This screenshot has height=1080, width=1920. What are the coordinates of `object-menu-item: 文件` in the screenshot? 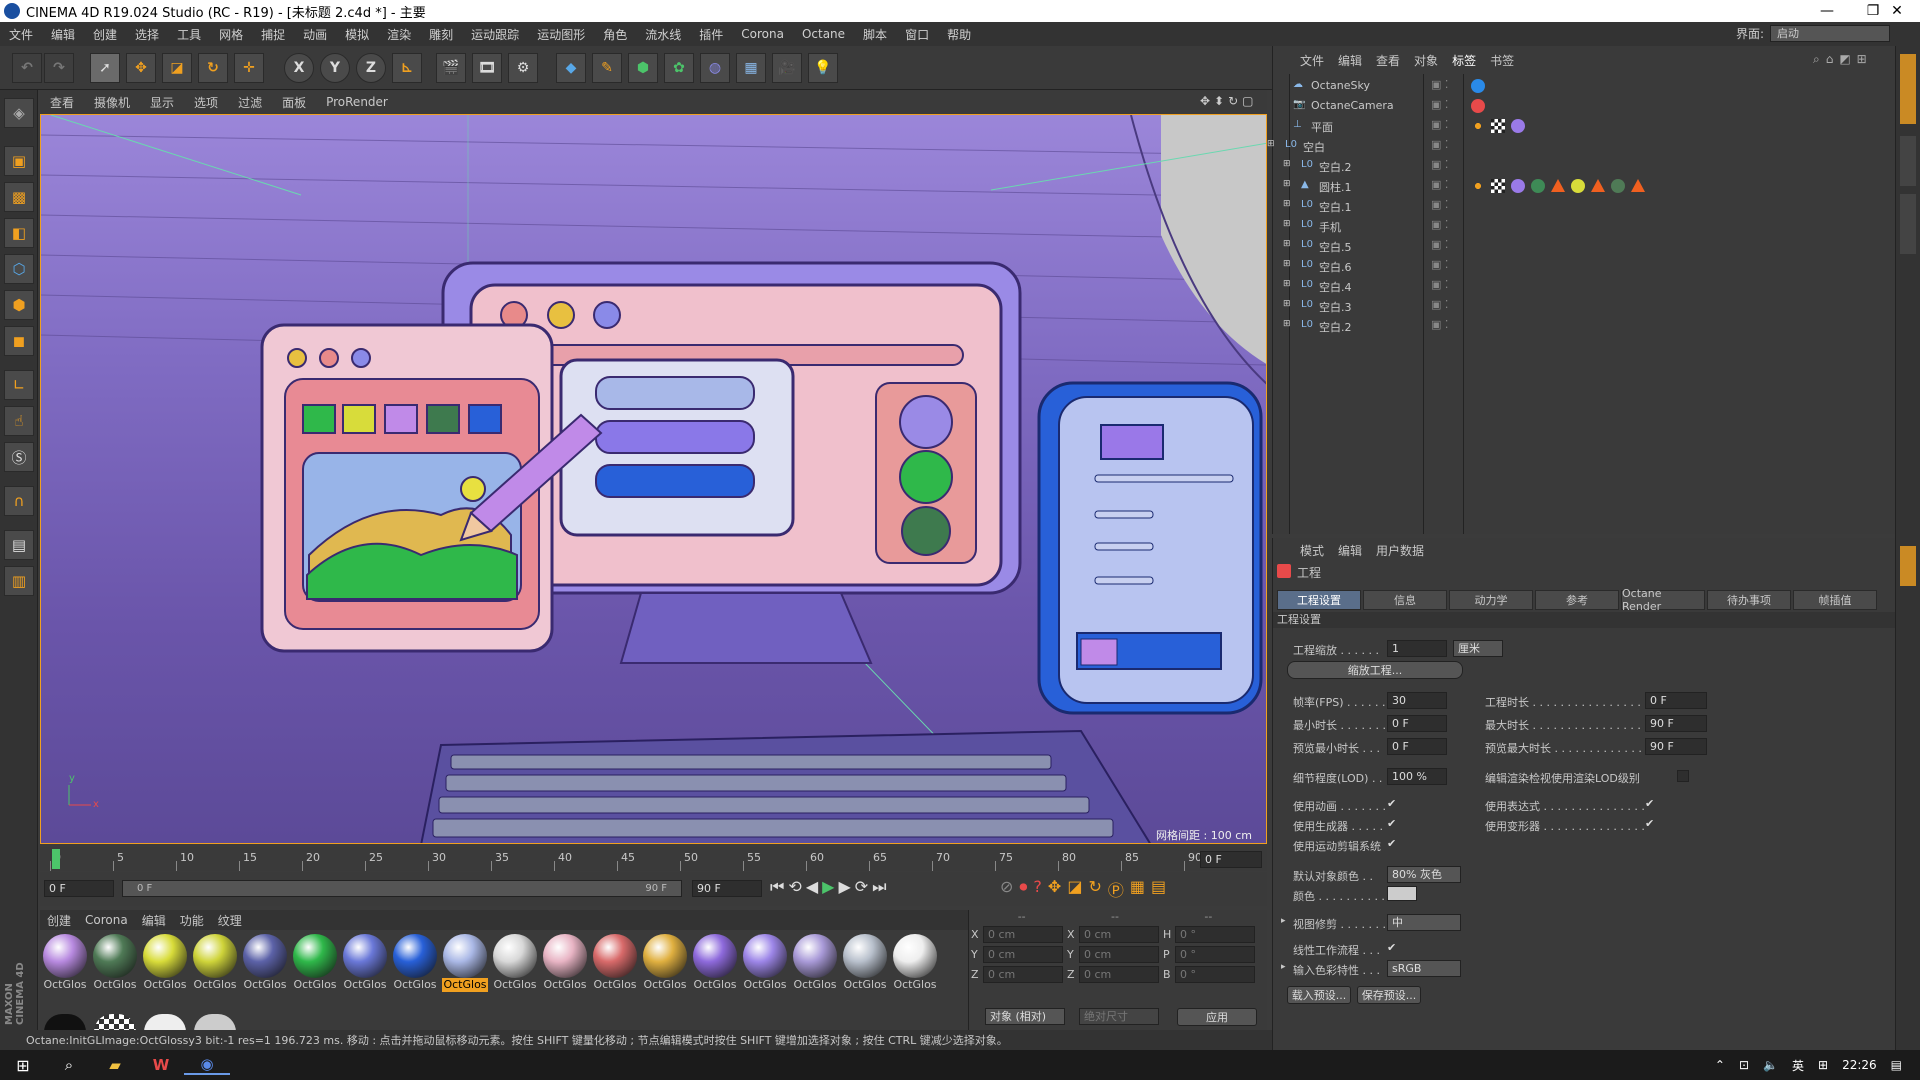 It's located at (1312, 60).